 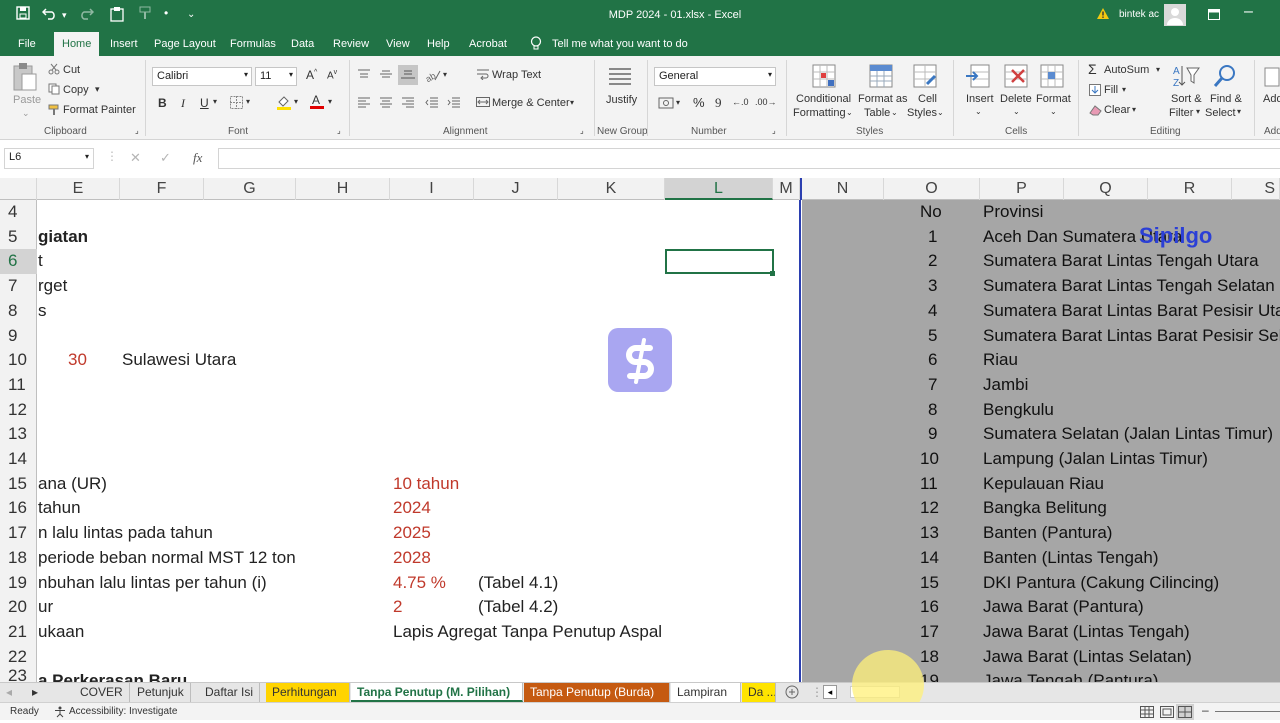 I want to click on addins-label: Add, so click(x=1271, y=99).